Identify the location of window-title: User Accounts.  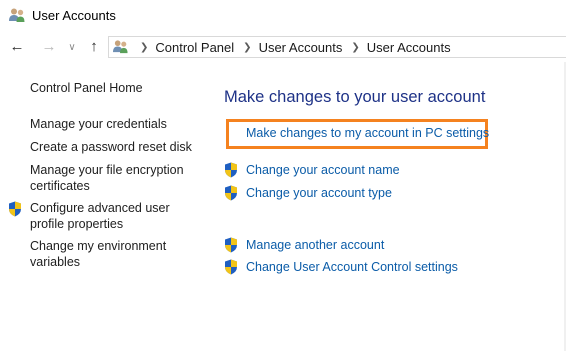
(74, 15).